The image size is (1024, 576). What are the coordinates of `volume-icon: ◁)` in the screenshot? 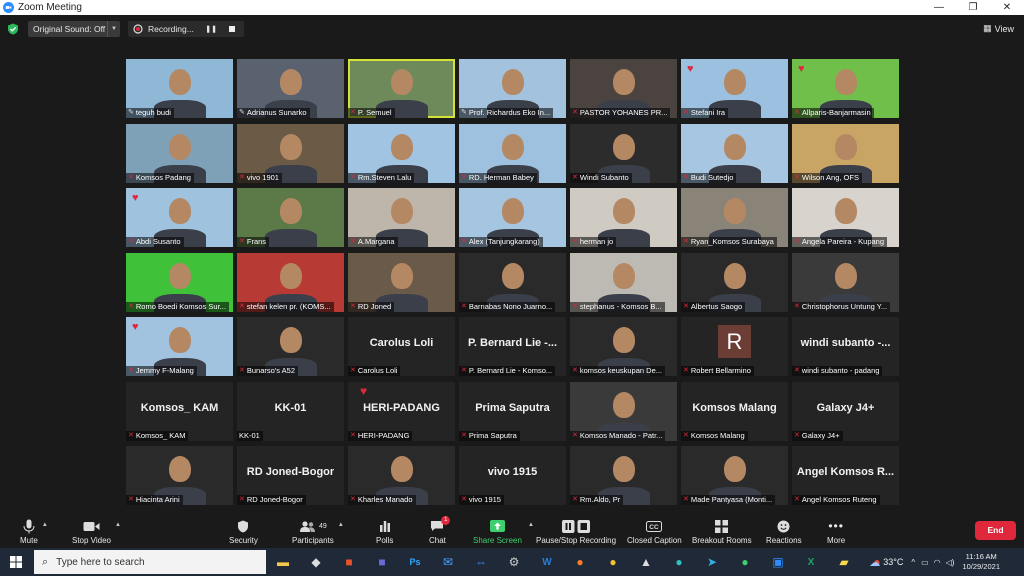 It's located at (950, 562).